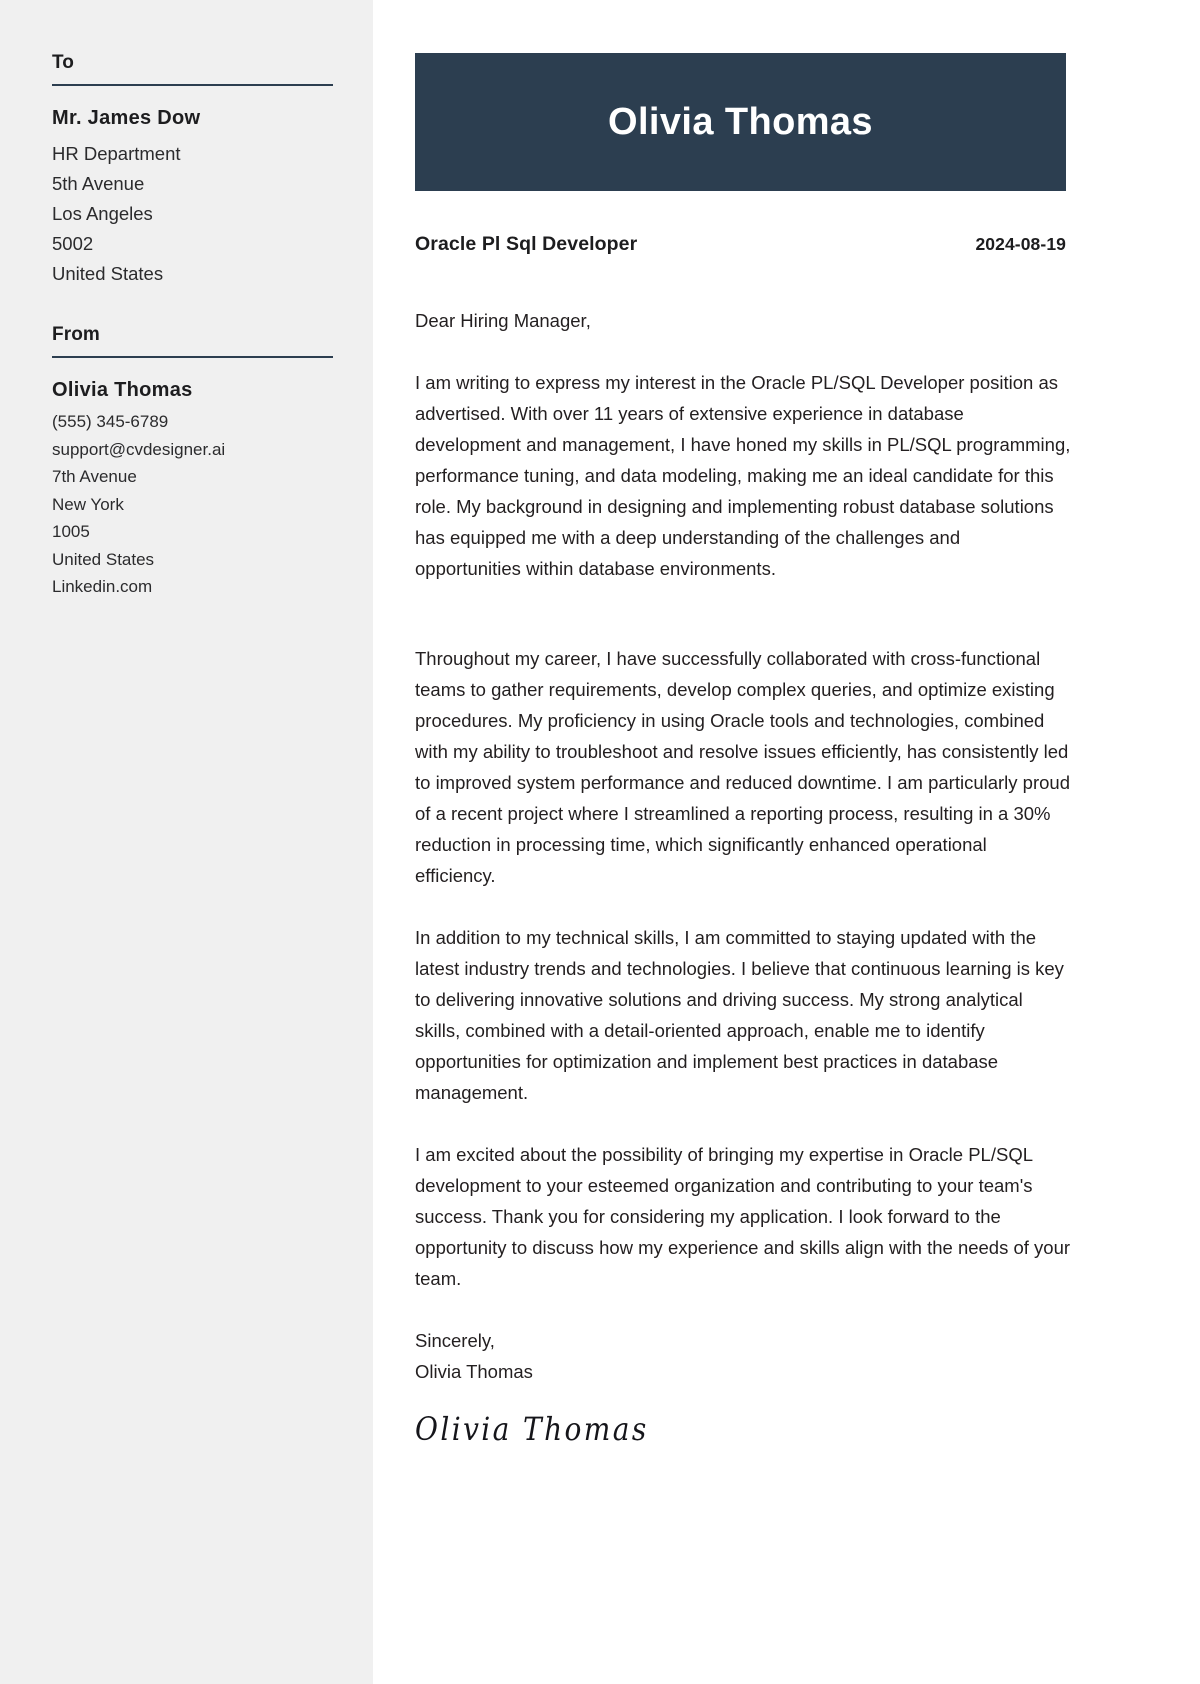  Describe the element at coordinates (98, 183) in the screenshot. I see `recipient-address-line: 5th Avenue` at that location.